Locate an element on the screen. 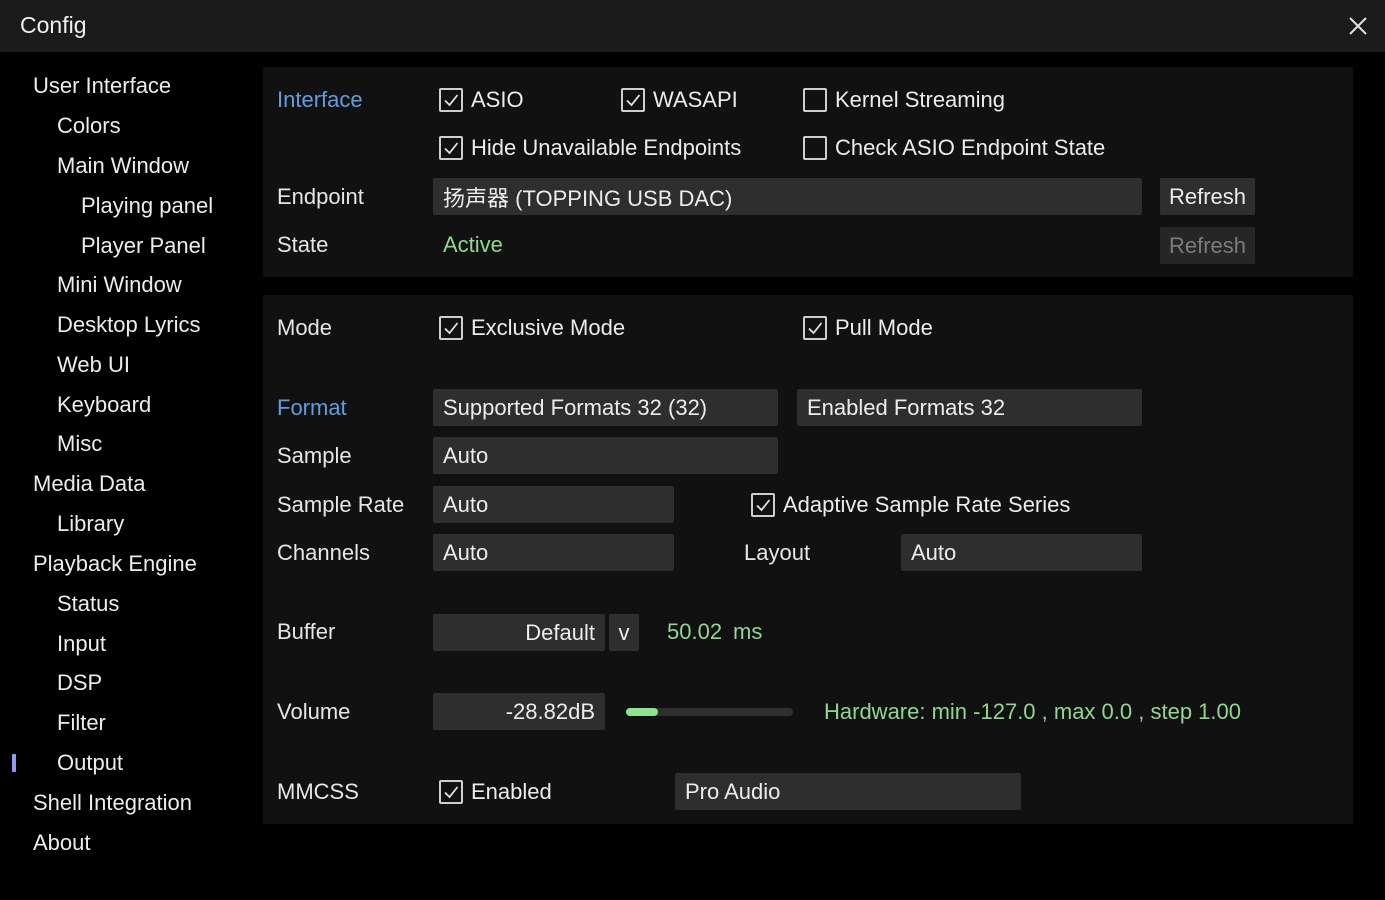  sample-rate-select: Auto is located at coordinates (553, 504).